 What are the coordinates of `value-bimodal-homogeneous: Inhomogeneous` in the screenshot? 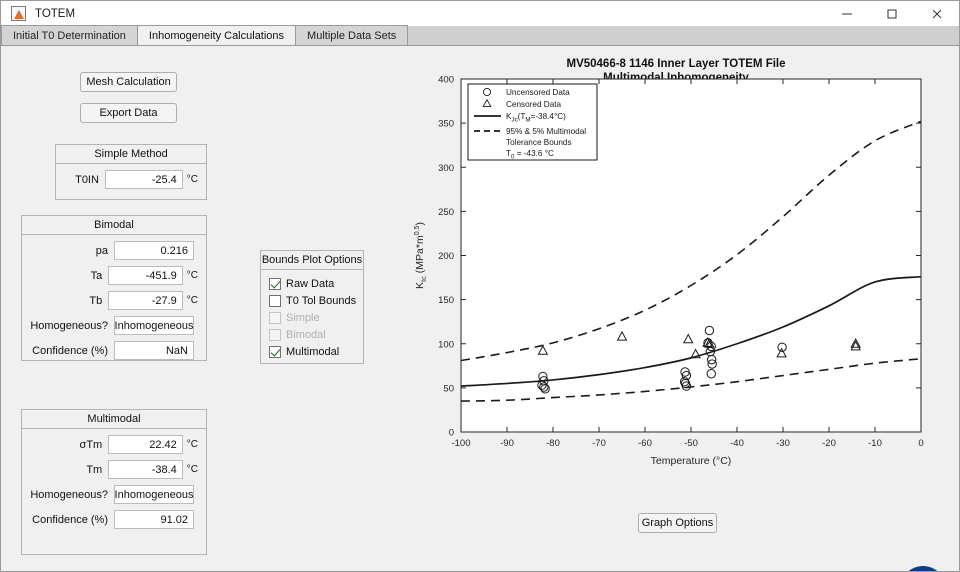 It's located at (154, 325).